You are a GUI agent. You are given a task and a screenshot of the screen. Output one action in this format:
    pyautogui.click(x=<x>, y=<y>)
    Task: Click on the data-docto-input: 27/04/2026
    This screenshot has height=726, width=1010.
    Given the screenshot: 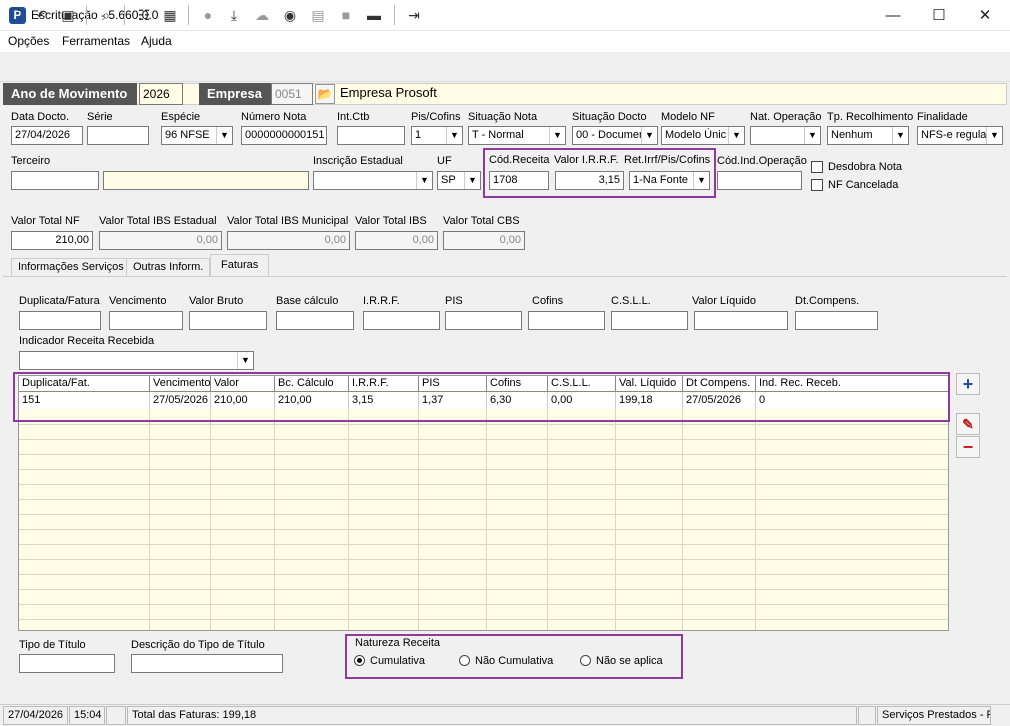 What is the action you would take?
    pyautogui.click(x=47, y=135)
    